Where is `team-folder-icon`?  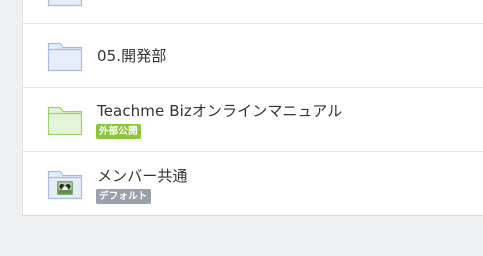 team-folder-icon is located at coordinates (65, 184).